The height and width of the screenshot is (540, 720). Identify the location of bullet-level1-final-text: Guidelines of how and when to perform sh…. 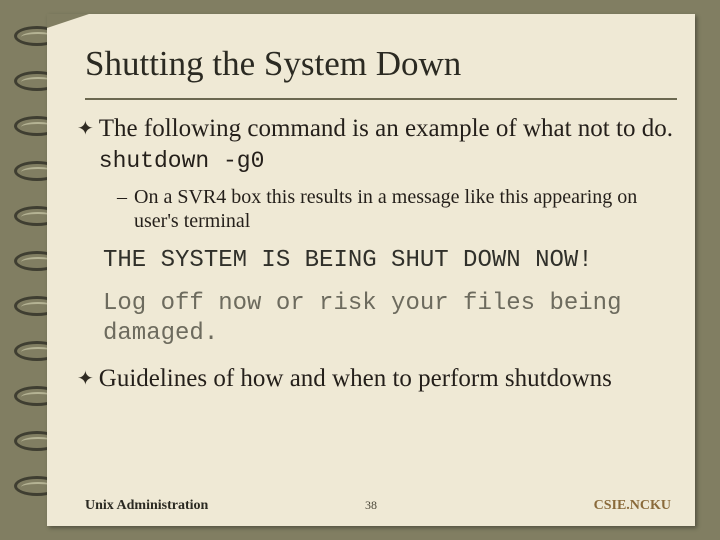
(355, 378).